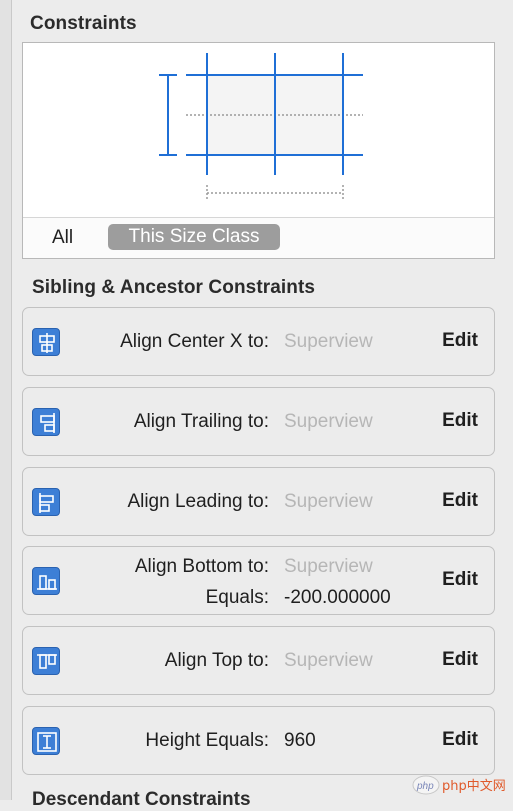 This screenshot has height=811, width=513. What do you see at coordinates (207, 740) in the screenshot?
I see `row-label: Height Equals:` at bounding box center [207, 740].